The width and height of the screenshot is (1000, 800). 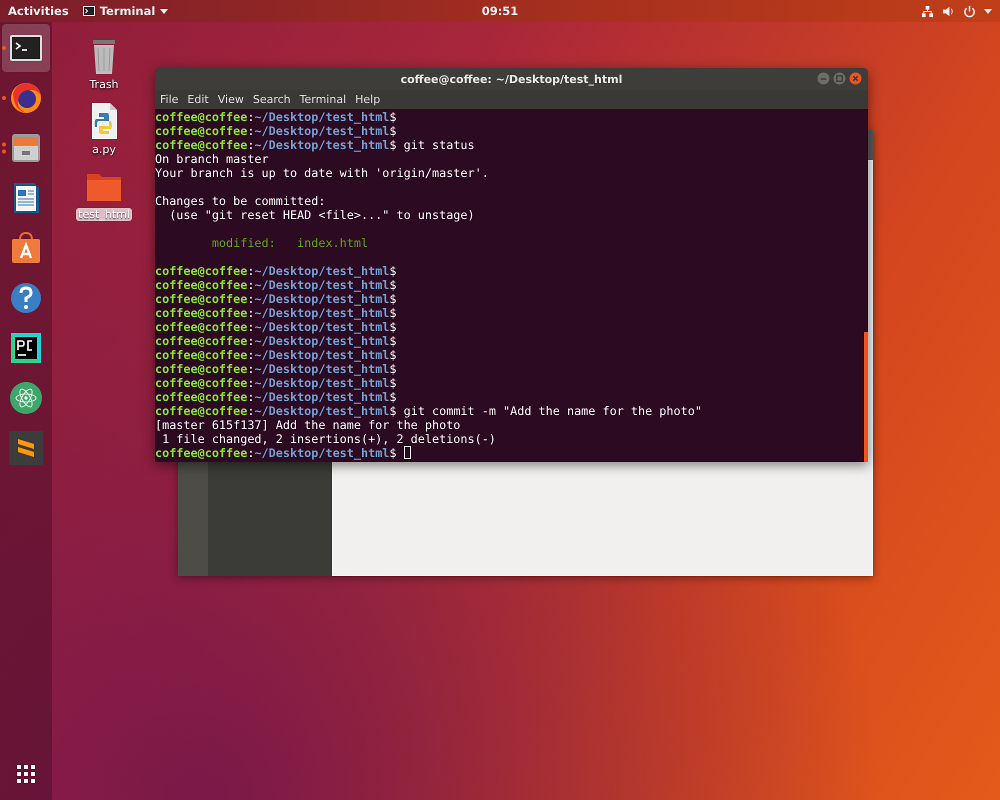 What do you see at coordinates (231, 99) in the screenshot?
I see `menu-item: View` at bounding box center [231, 99].